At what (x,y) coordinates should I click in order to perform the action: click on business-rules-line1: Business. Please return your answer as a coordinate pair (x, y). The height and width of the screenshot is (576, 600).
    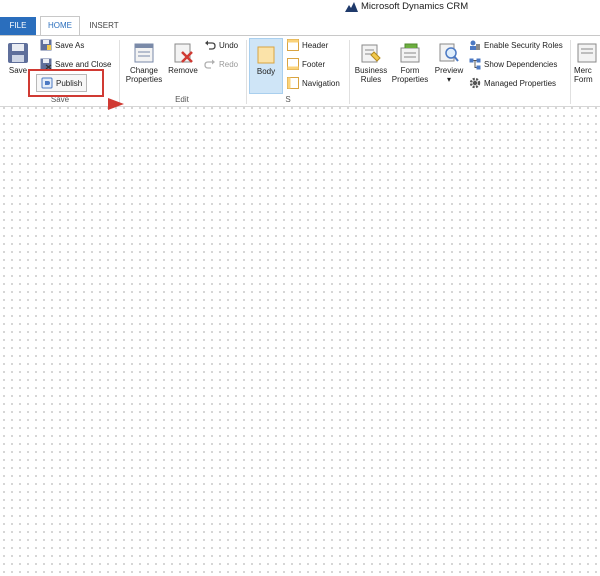
    Looking at the image, I should click on (371, 70).